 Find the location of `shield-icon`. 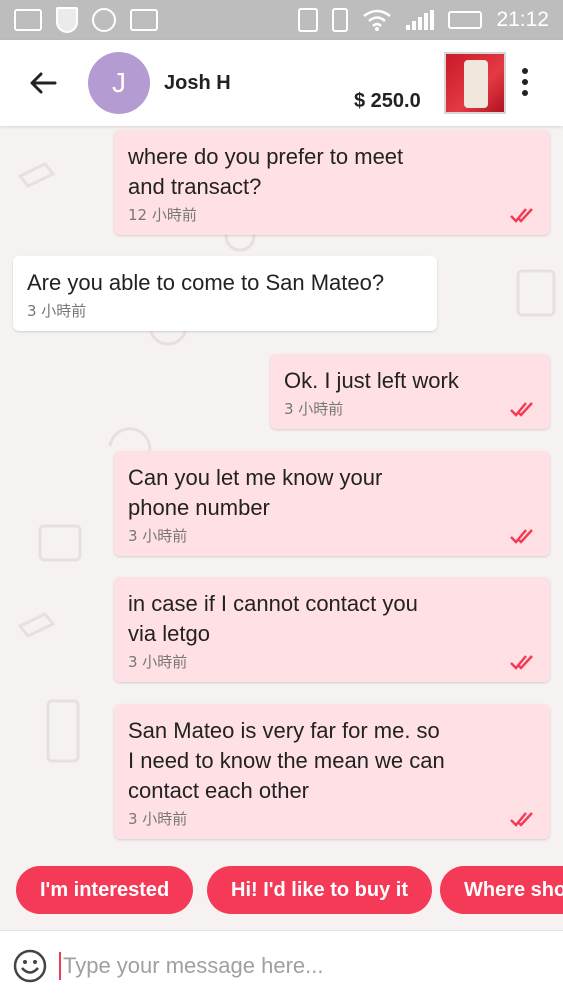

shield-icon is located at coordinates (67, 20).